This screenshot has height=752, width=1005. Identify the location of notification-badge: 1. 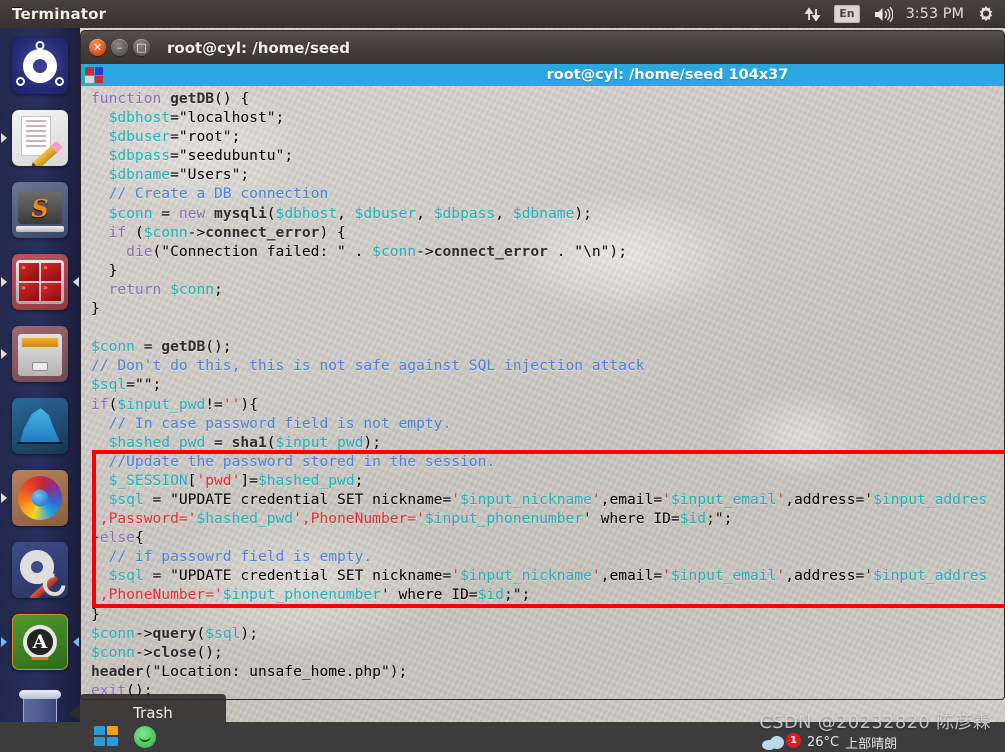
(793, 740).